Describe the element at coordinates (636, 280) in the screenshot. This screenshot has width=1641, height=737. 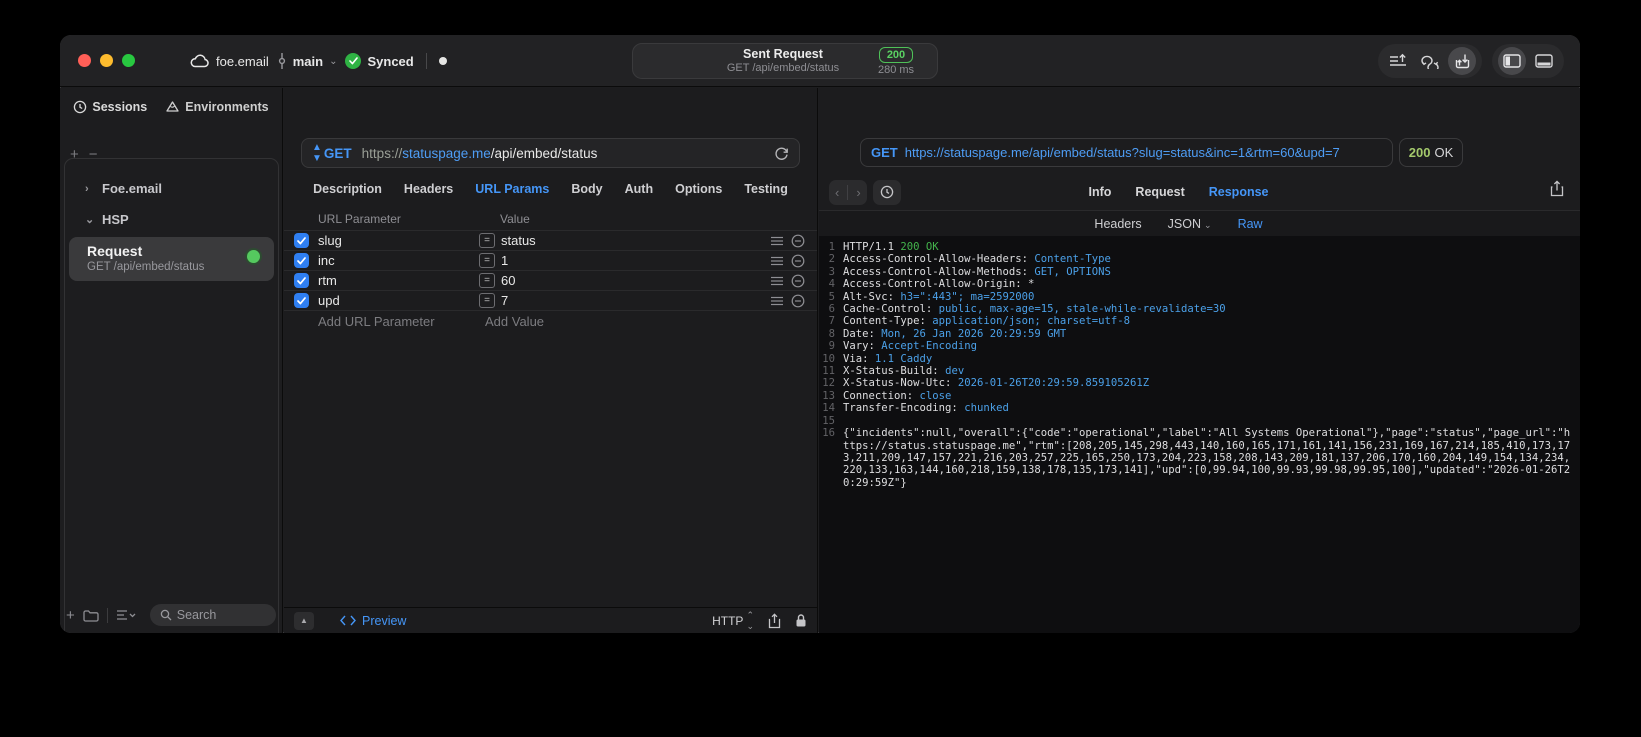
I see `param-value: 60` at that location.